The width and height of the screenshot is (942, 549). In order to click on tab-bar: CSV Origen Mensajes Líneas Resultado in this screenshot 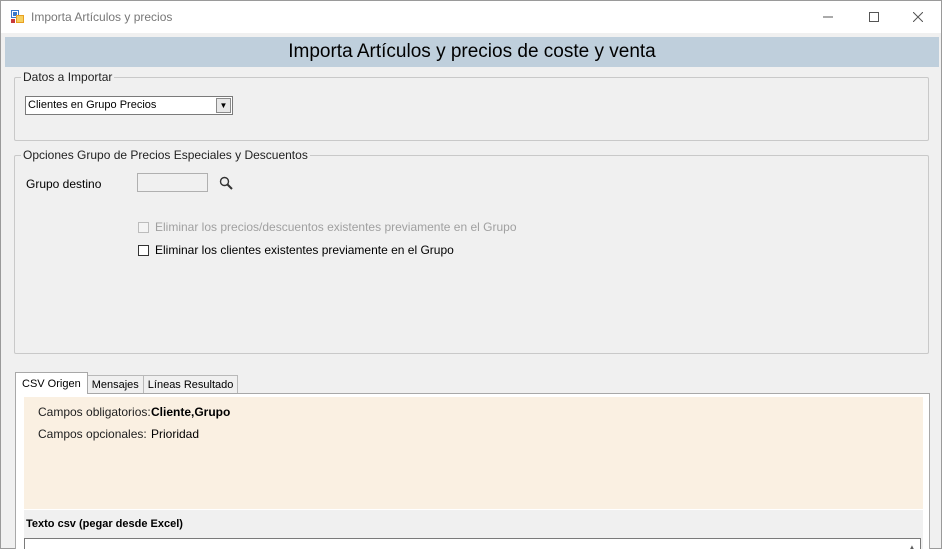, I will do `click(127, 383)`.